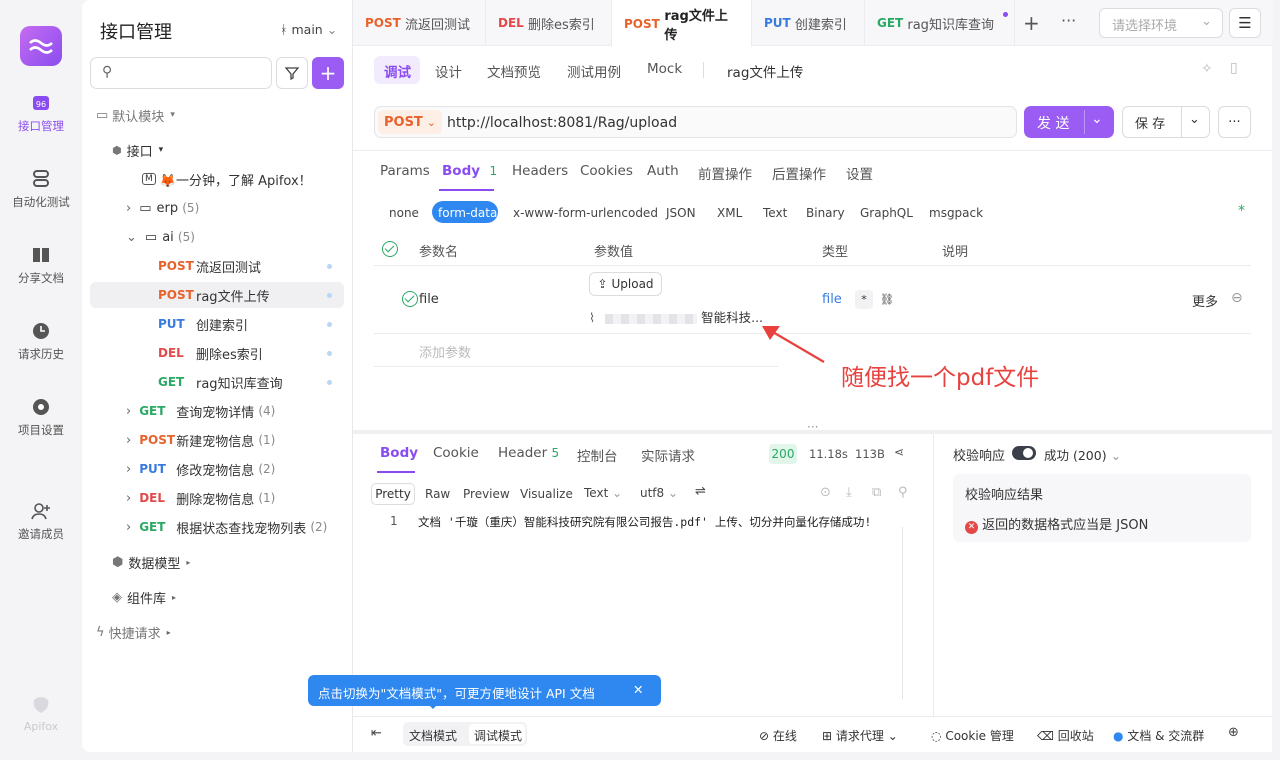 This screenshot has height=760, width=1280. I want to click on subtab-doc-preview: 文档预览, so click(514, 71).